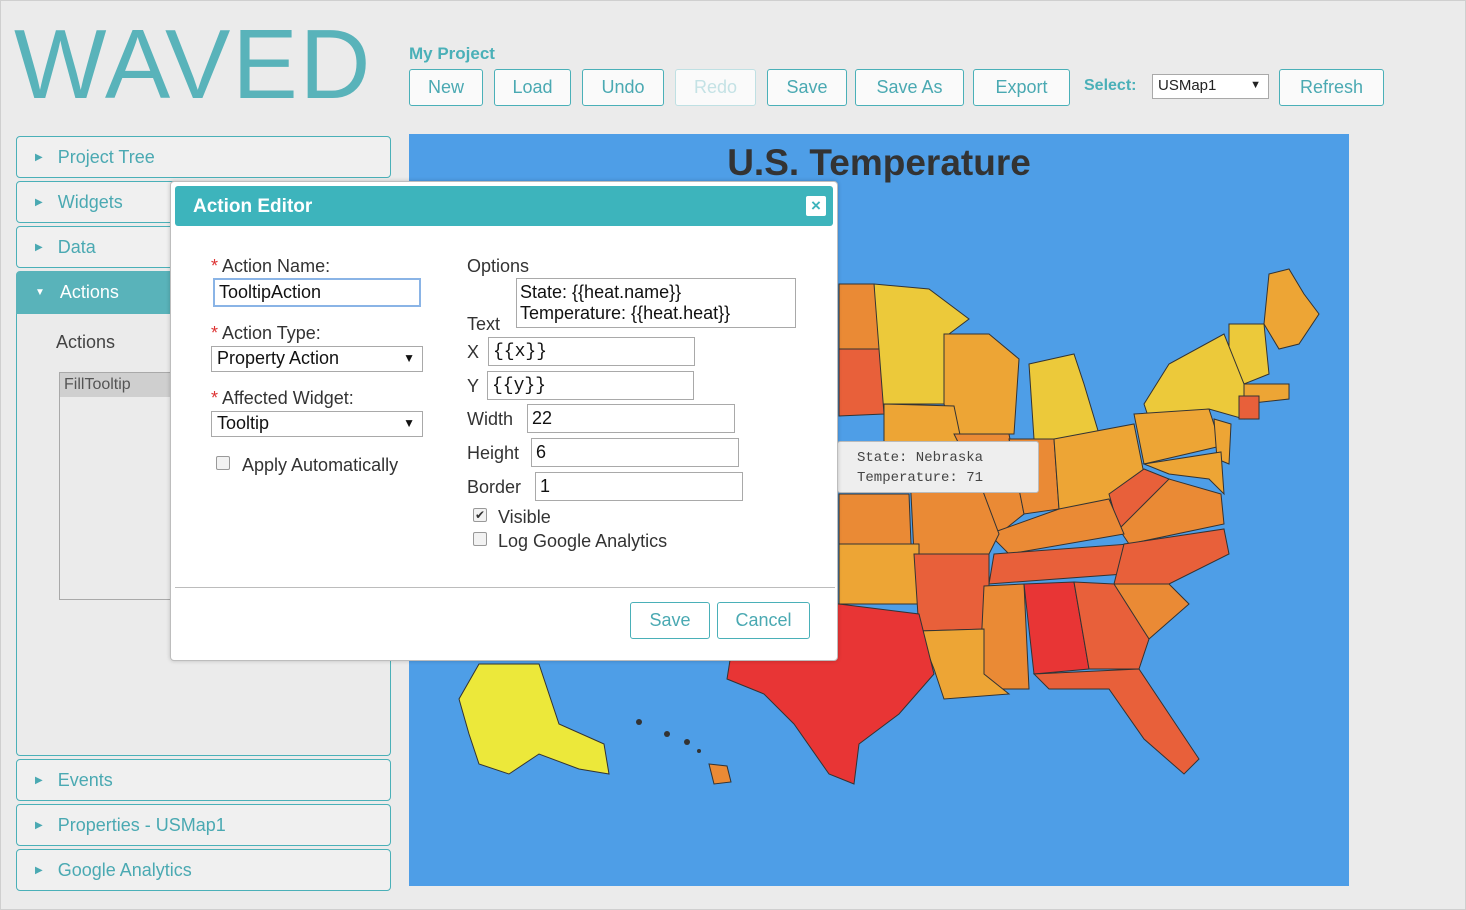  What do you see at coordinates (524, 517) in the screenshot?
I see `visible-label: Visible` at bounding box center [524, 517].